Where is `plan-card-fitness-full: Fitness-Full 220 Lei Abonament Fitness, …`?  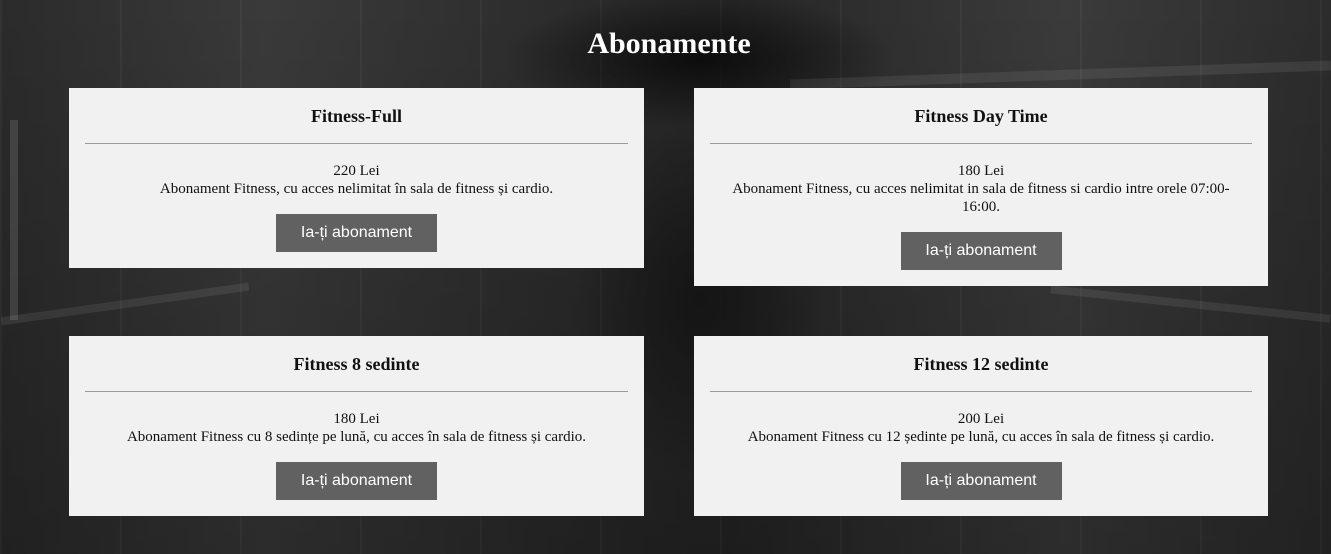
plan-card-fitness-full: Fitness-Full 220 Lei Abonament Fitness, … is located at coordinates (356, 178).